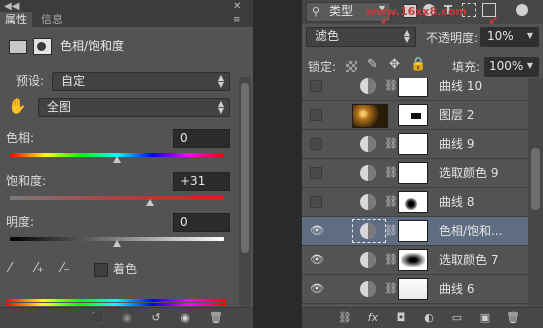 This screenshot has width=543, height=328. Describe the element at coordinates (52, 19) in the screenshot. I see `tab-info: 信息` at that location.